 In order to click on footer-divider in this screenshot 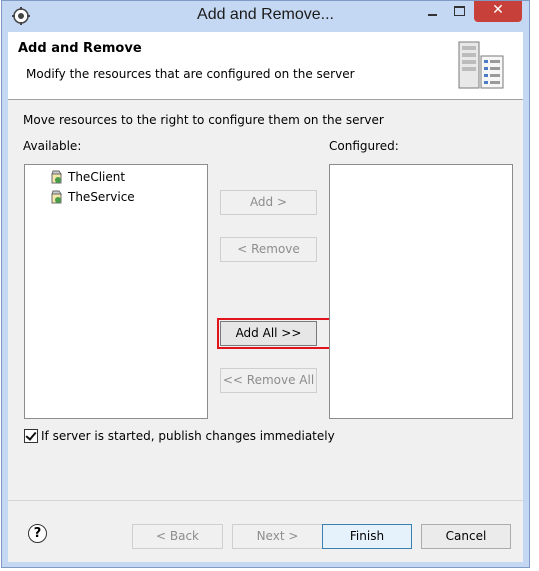, I will do `click(265, 500)`.